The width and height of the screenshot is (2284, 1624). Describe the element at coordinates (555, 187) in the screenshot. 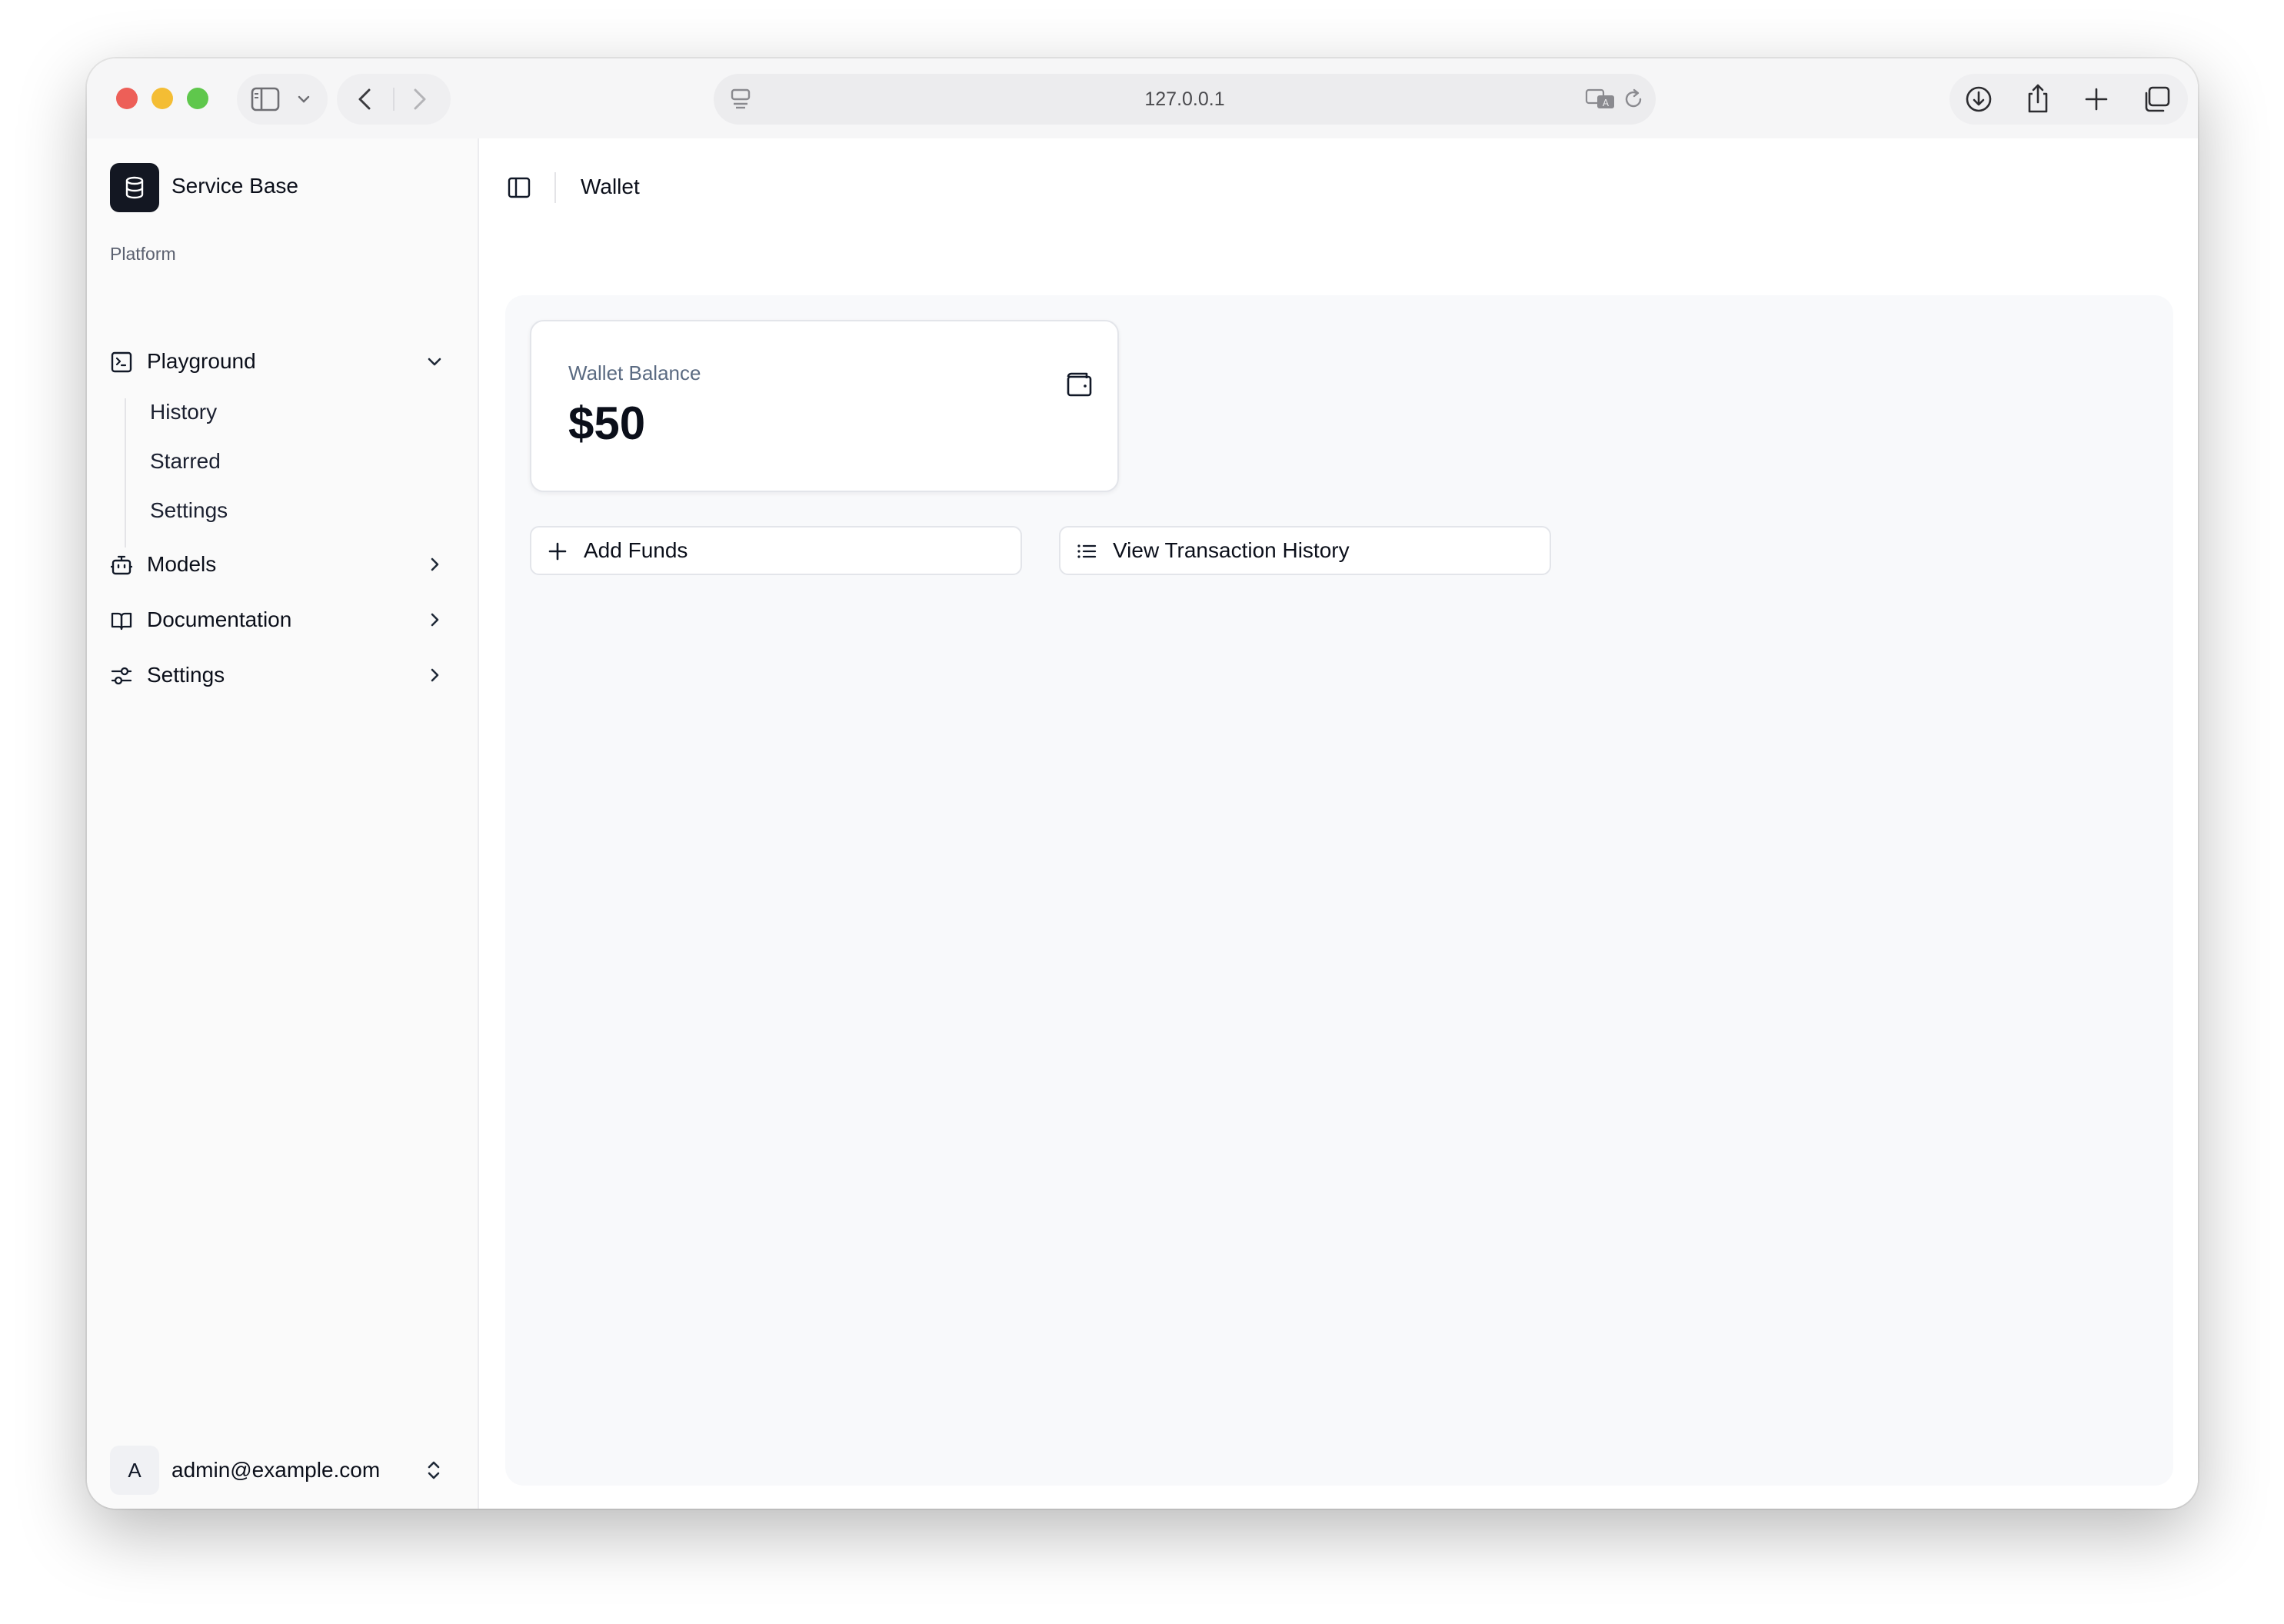

I see `divider` at that location.